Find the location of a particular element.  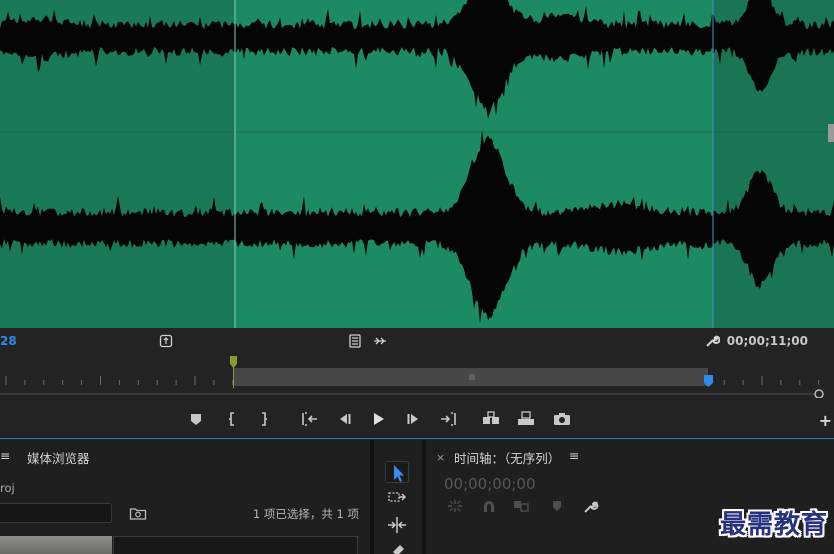

drag-audio-icon is located at coordinates (355, 341).